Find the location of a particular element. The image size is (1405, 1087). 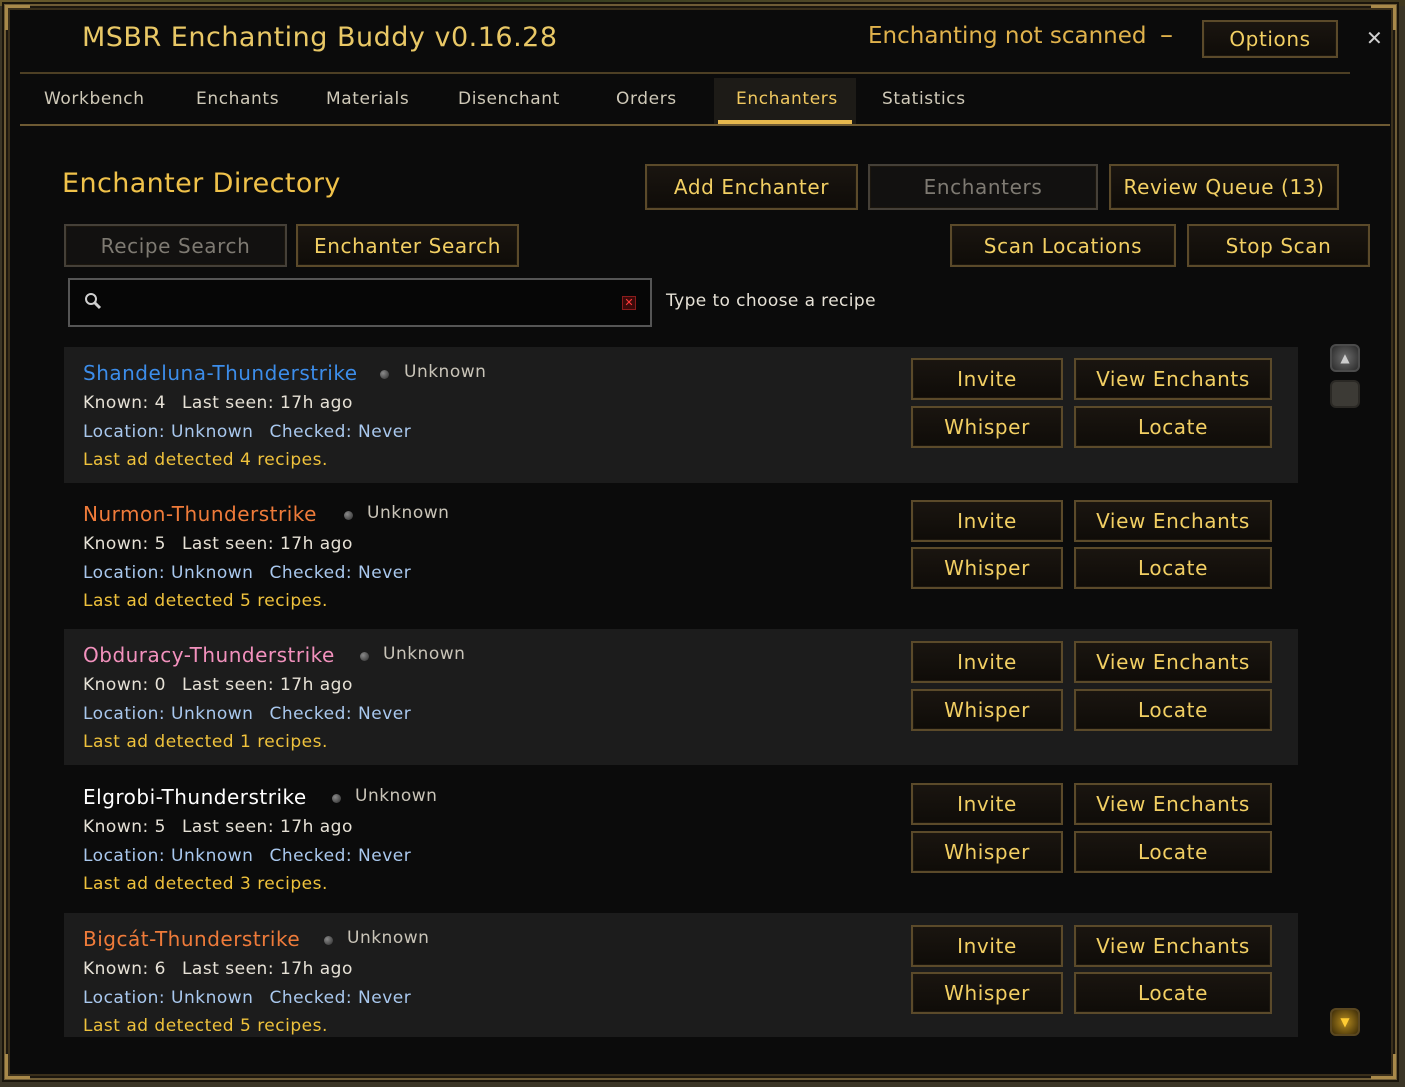

known-line: Known: 6 Last seen: 17h ago is located at coordinates (218, 969).